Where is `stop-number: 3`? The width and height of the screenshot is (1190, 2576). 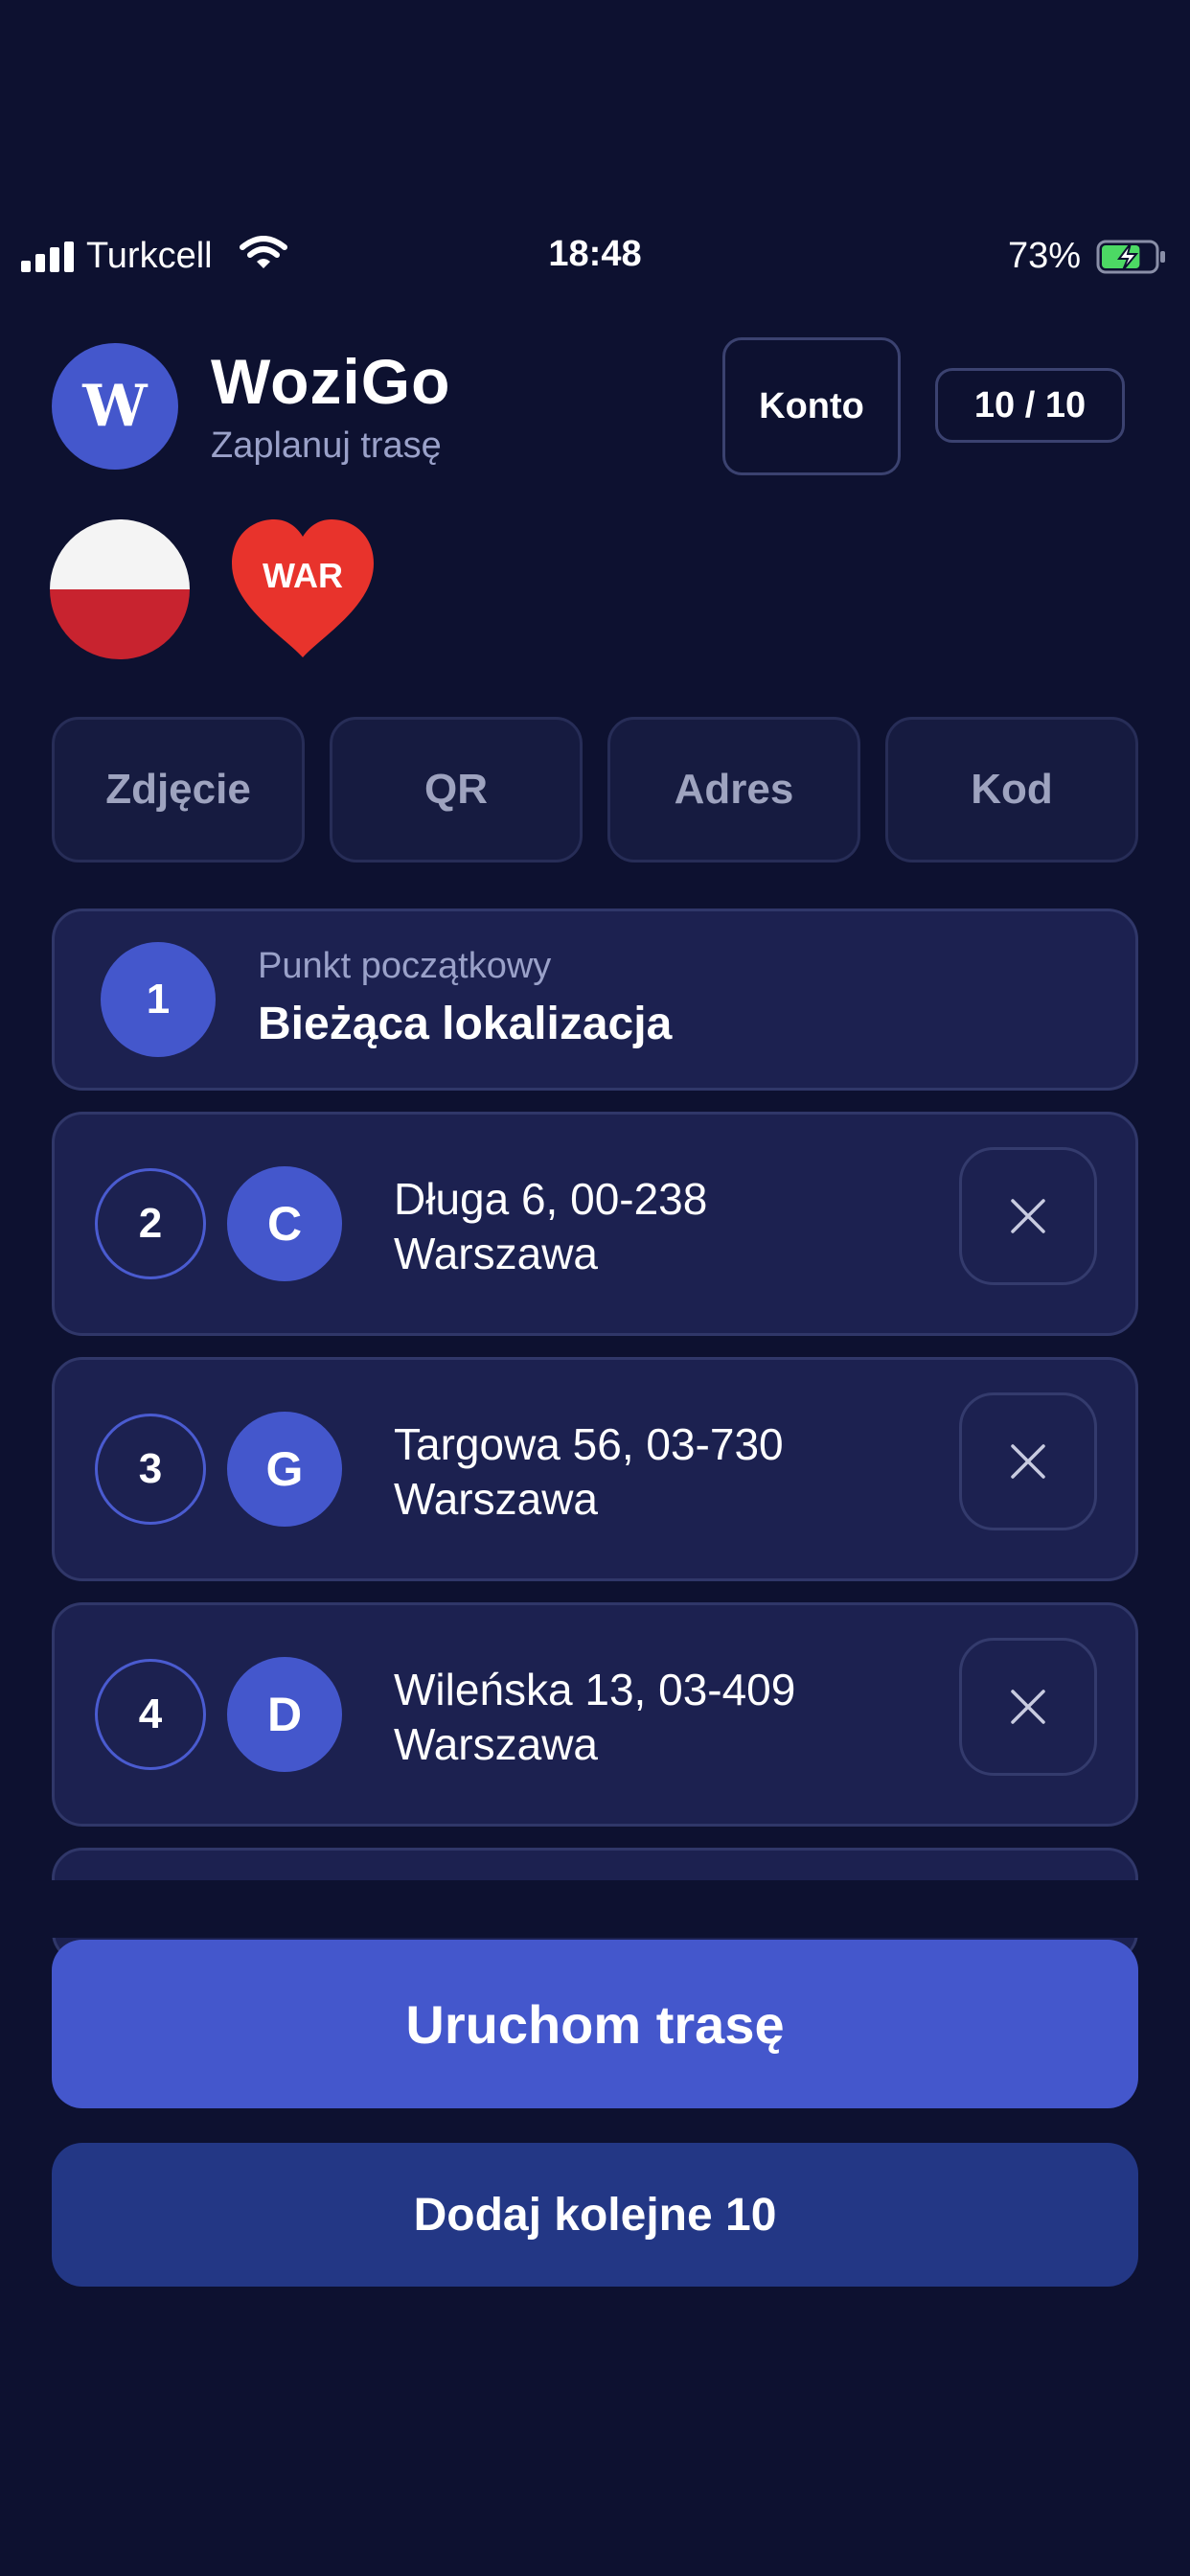
stop-number: 3 is located at coordinates (151, 1469).